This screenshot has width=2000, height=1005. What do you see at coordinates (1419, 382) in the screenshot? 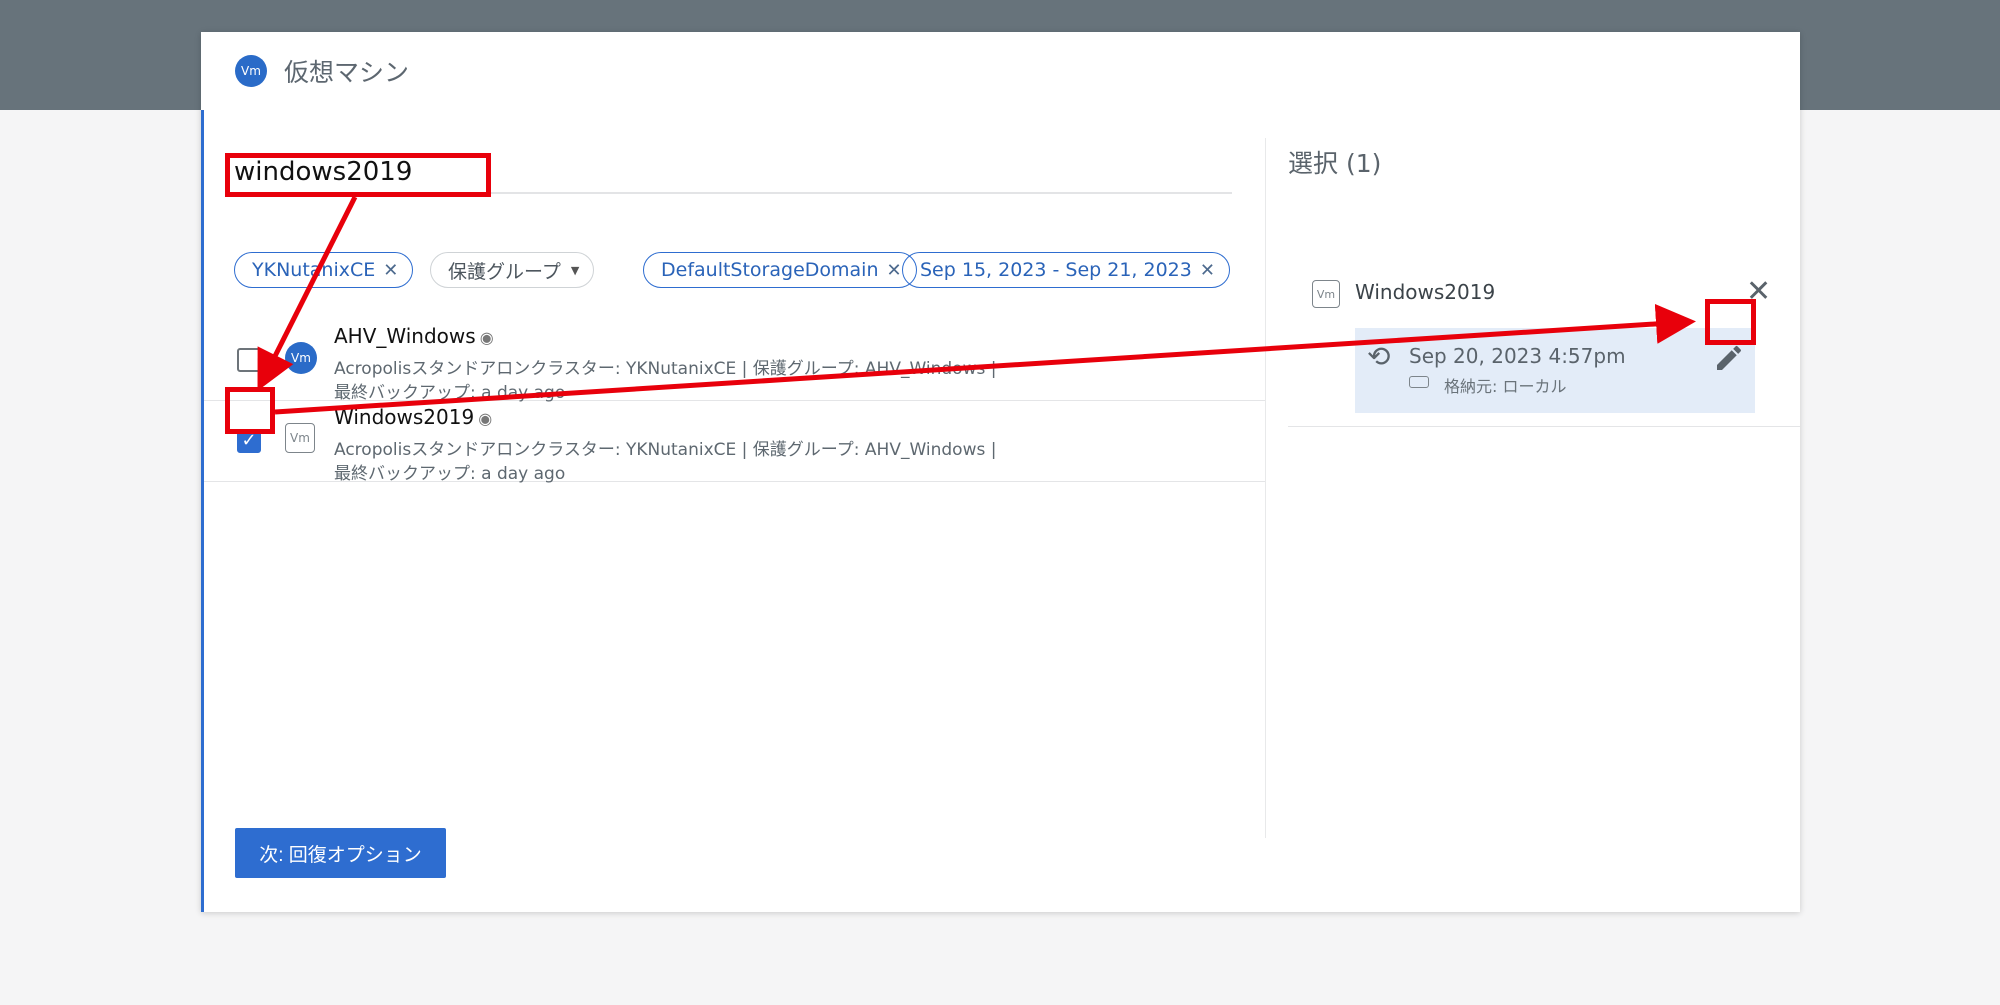
I see `storage-icon` at bounding box center [1419, 382].